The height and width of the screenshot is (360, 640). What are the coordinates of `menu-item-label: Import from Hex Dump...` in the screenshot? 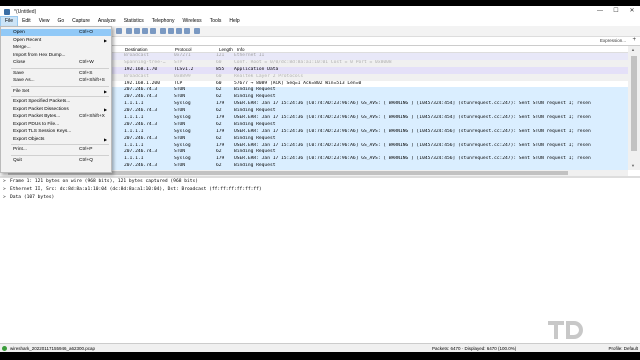 It's located at (39, 55).